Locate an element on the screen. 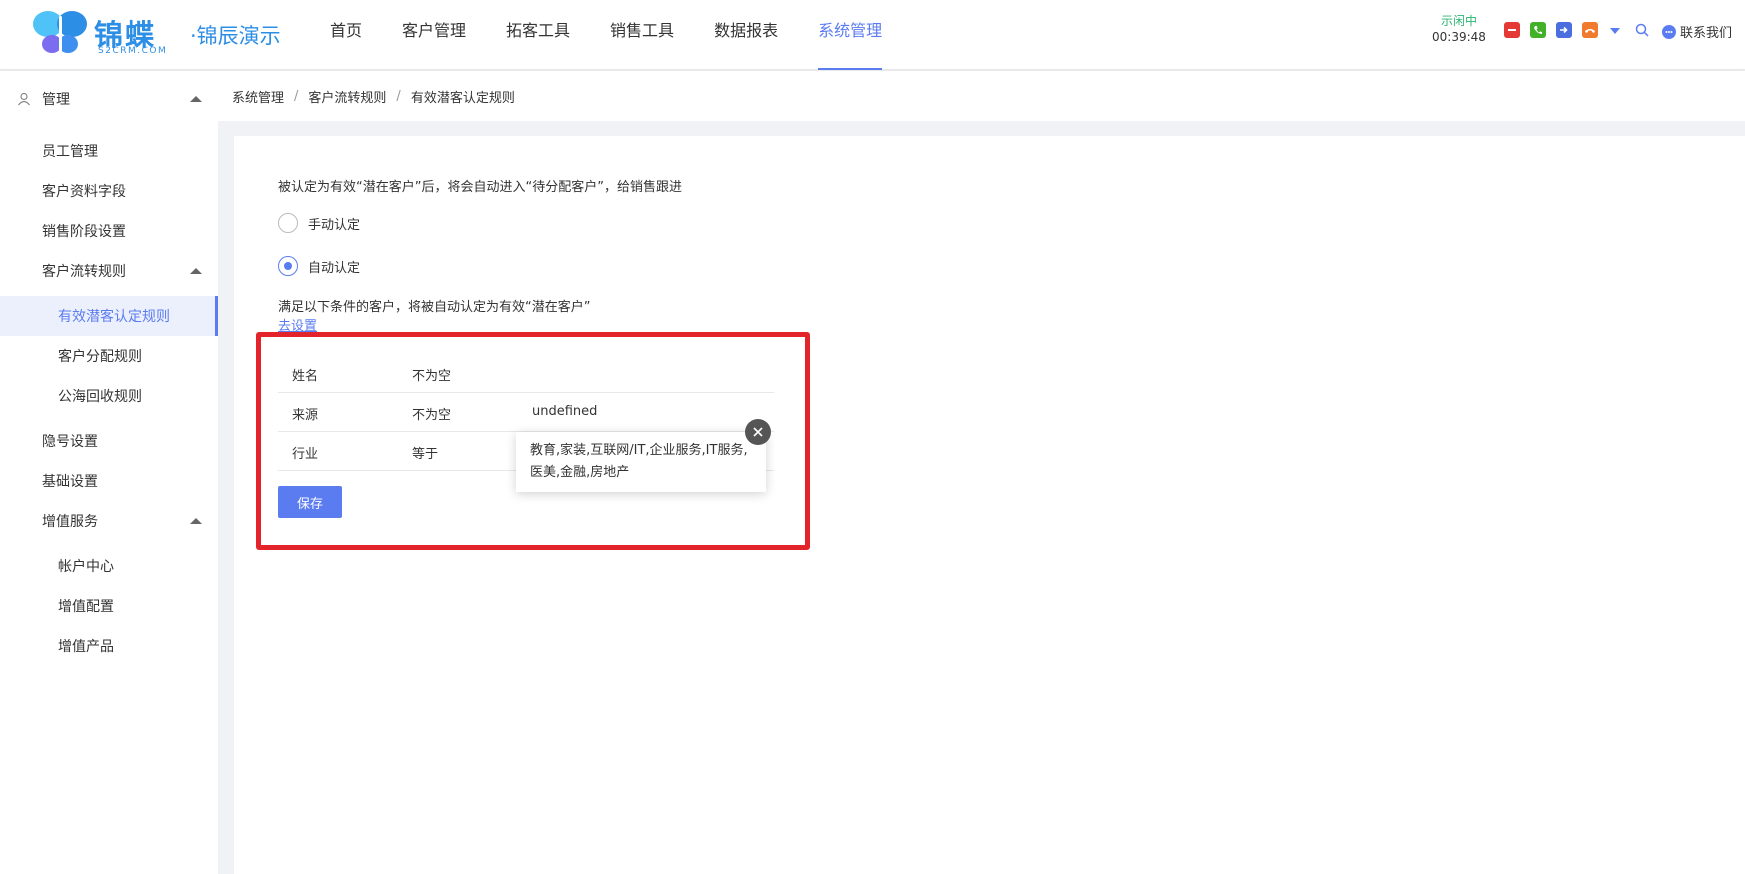 Image resolution: width=1745 pixels, height=874 pixels. sidebar-item-label: 基础设置 is located at coordinates (70, 482).